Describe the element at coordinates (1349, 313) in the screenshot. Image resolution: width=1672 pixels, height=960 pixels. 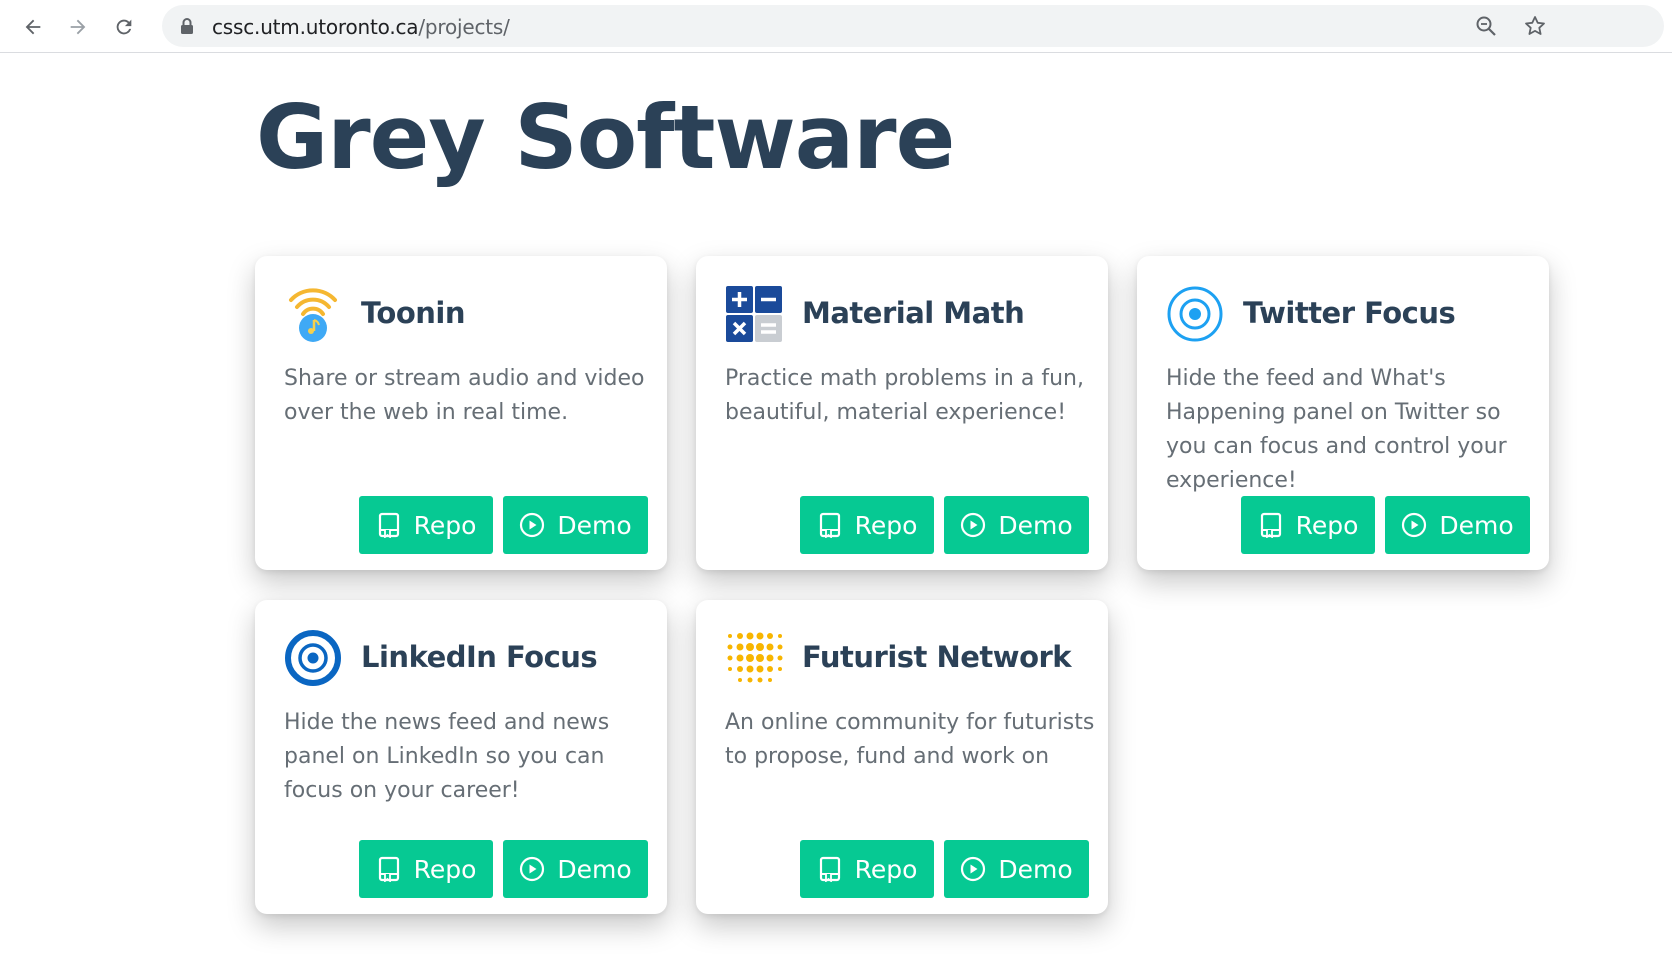
I see `project-title: Twitter Focus` at that location.